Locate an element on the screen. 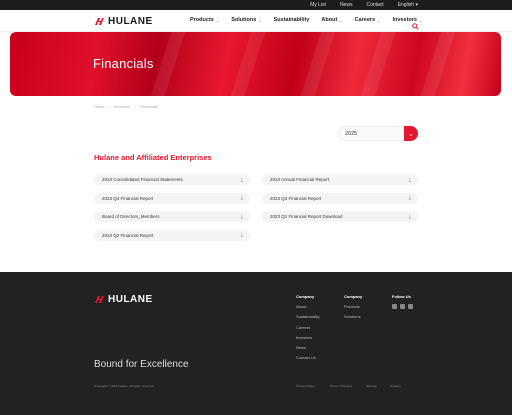 The image size is (512, 415). language-label: English is located at coordinates (406, 5).